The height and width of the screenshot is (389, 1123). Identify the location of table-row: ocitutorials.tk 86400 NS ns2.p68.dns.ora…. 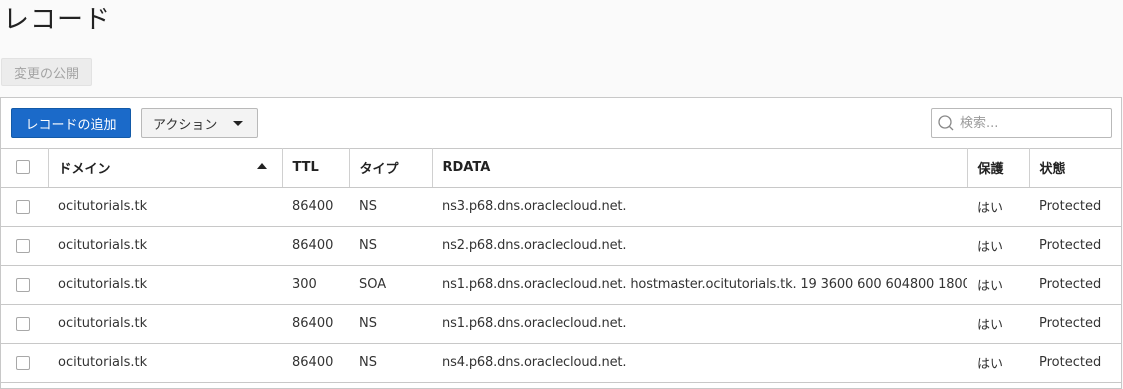
(561, 246).